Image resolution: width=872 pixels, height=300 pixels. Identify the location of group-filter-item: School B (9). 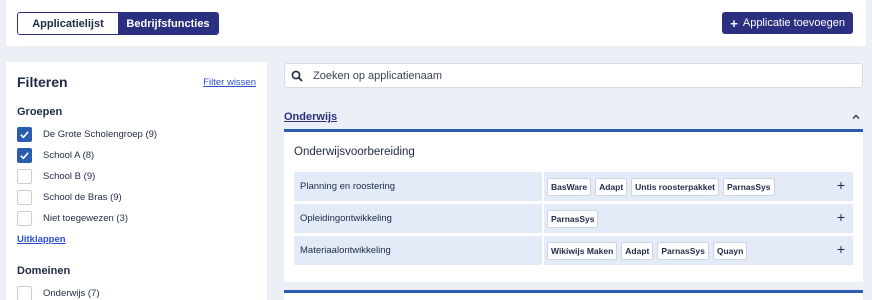
(136, 176).